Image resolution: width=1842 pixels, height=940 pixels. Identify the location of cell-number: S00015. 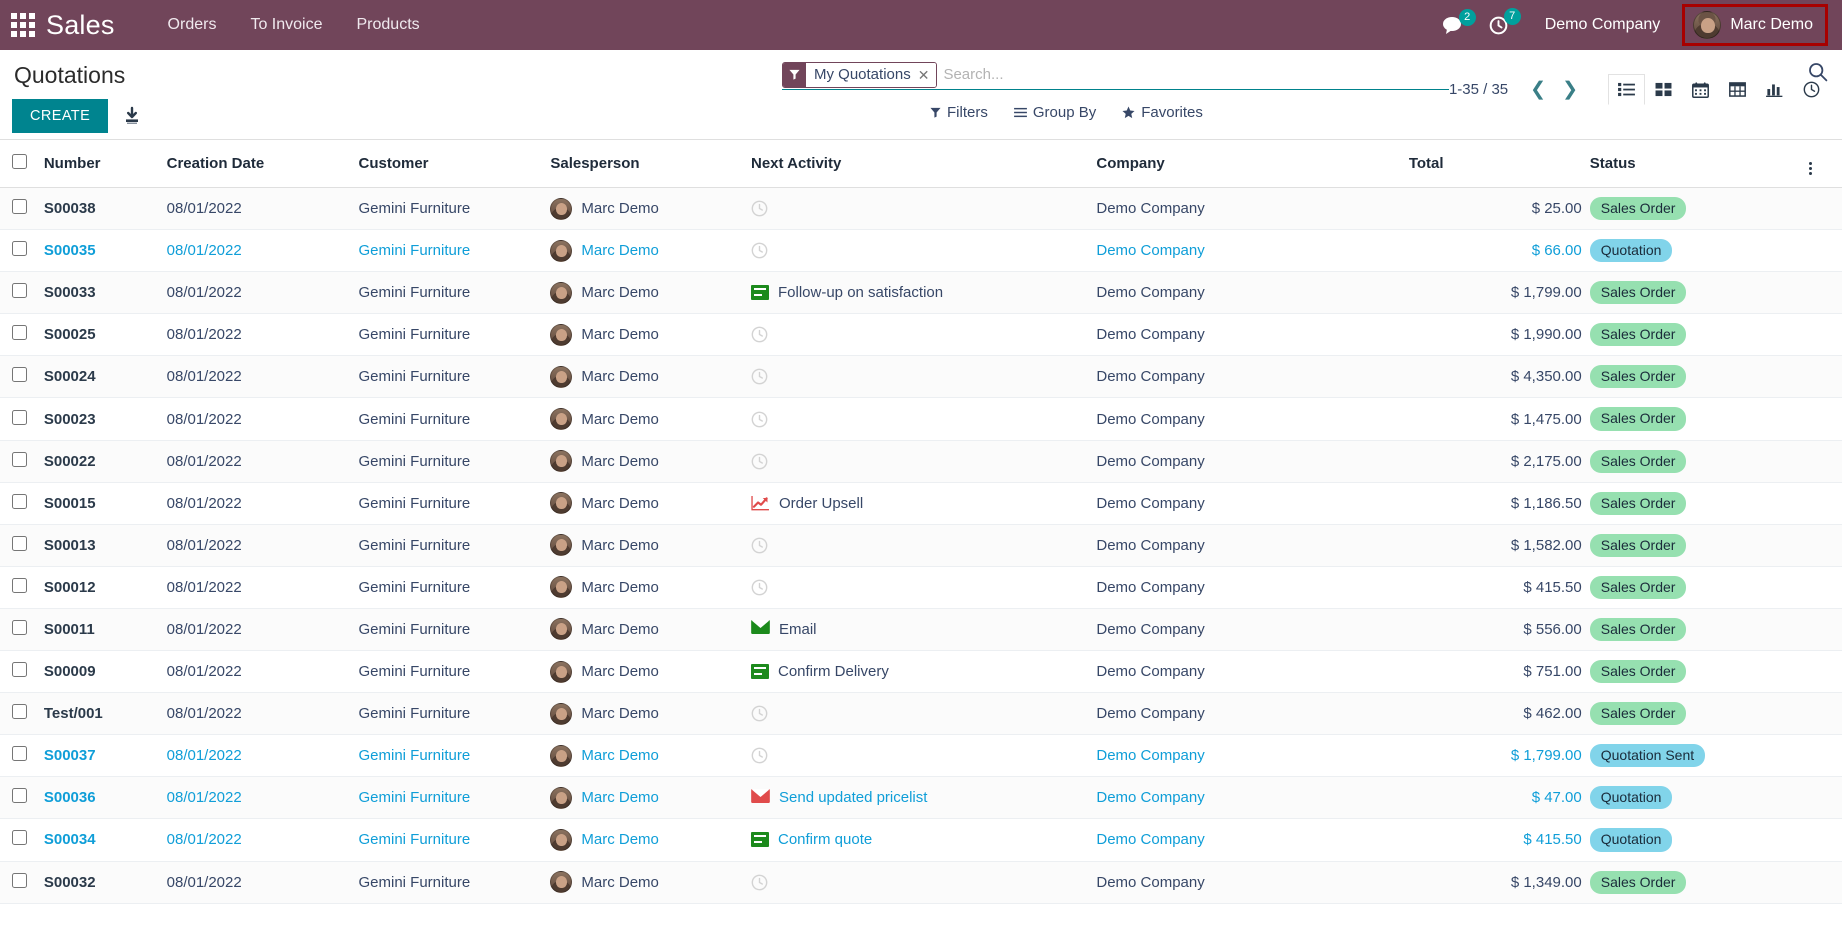
(105, 503).